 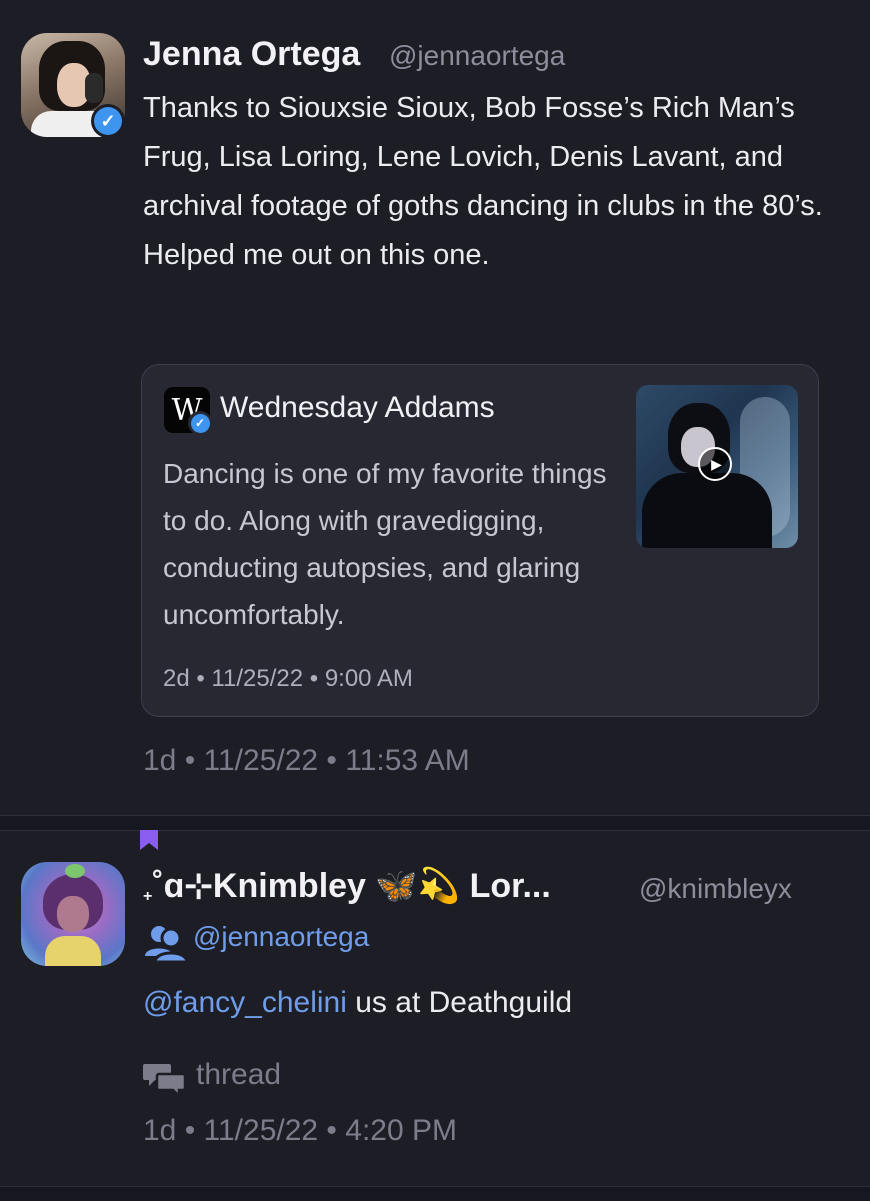 I want to click on sparkle-glyph: +, so click(x=148, y=896).